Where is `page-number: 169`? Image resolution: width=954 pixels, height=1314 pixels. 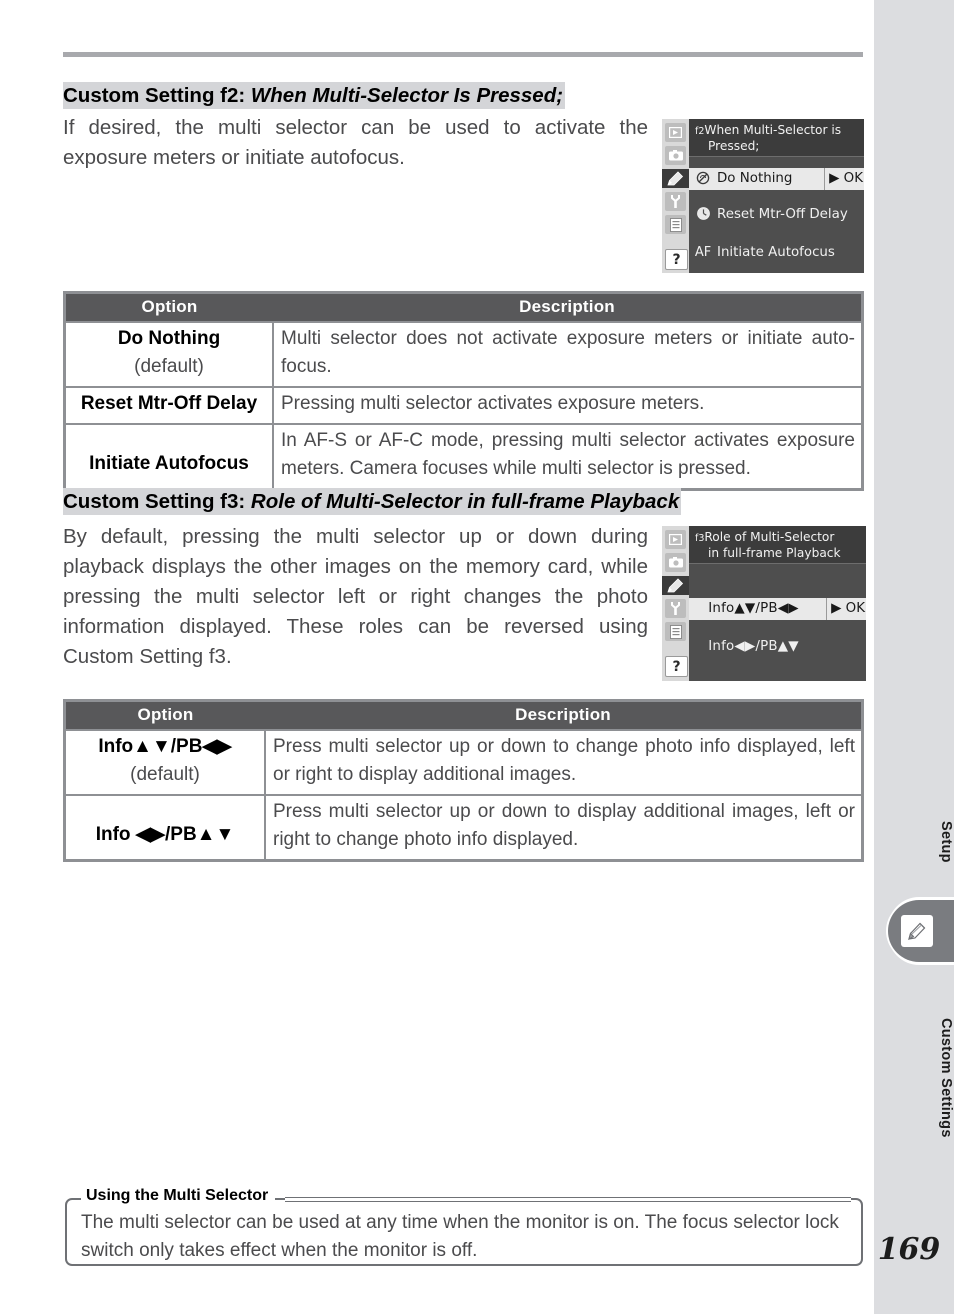 page-number: 169 is located at coordinates (909, 1249).